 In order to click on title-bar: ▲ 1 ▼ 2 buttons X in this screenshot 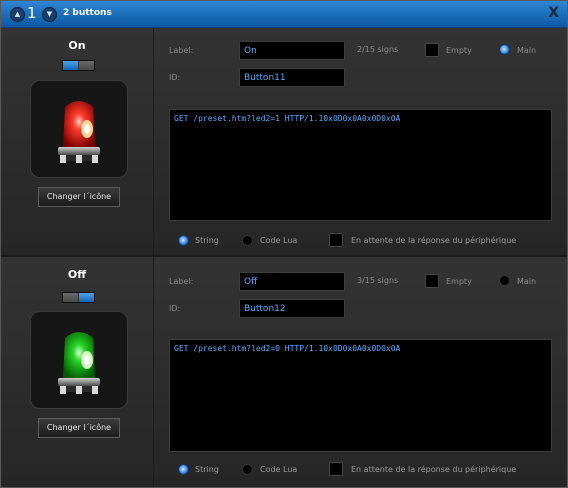, I will do `click(284, 14)`.